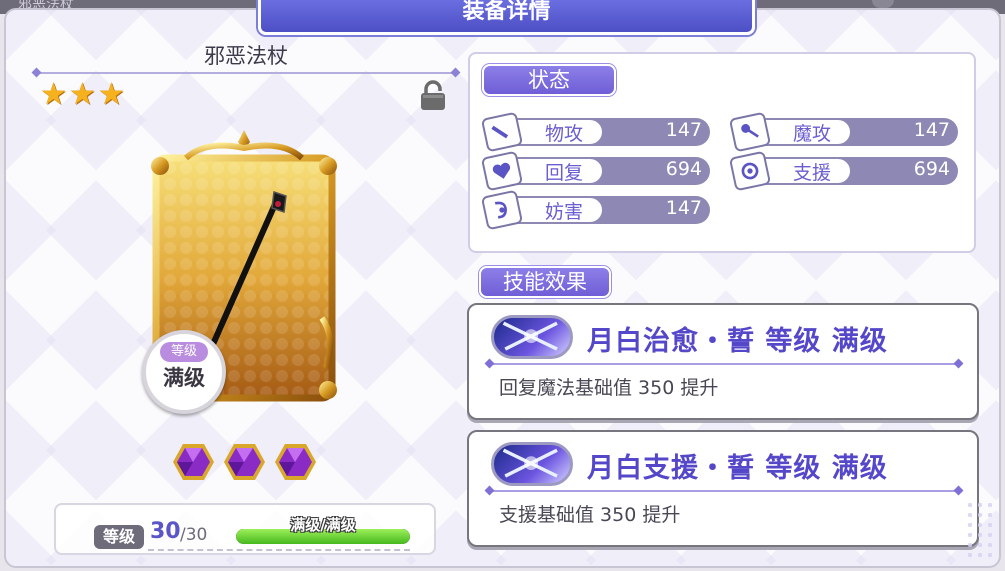 The image size is (1005, 571). Describe the element at coordinates (194, 535) in the screenshot. I see `level-max: /30` at that location.